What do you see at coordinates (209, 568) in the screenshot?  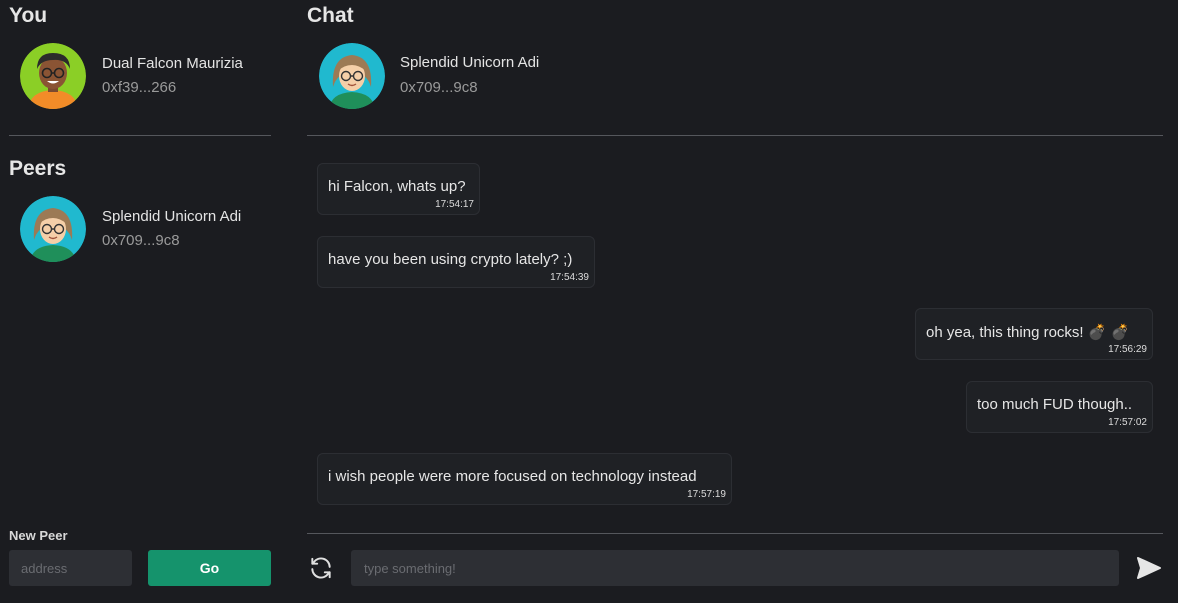 I see `go-button: Go` at bounding box center [209, 568].